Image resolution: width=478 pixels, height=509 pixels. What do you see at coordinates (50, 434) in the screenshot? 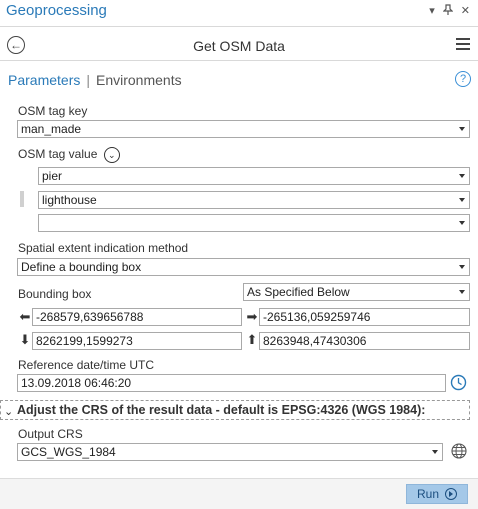
I see `output-crs-label: Output CRS` at bounding box center [50, 434].